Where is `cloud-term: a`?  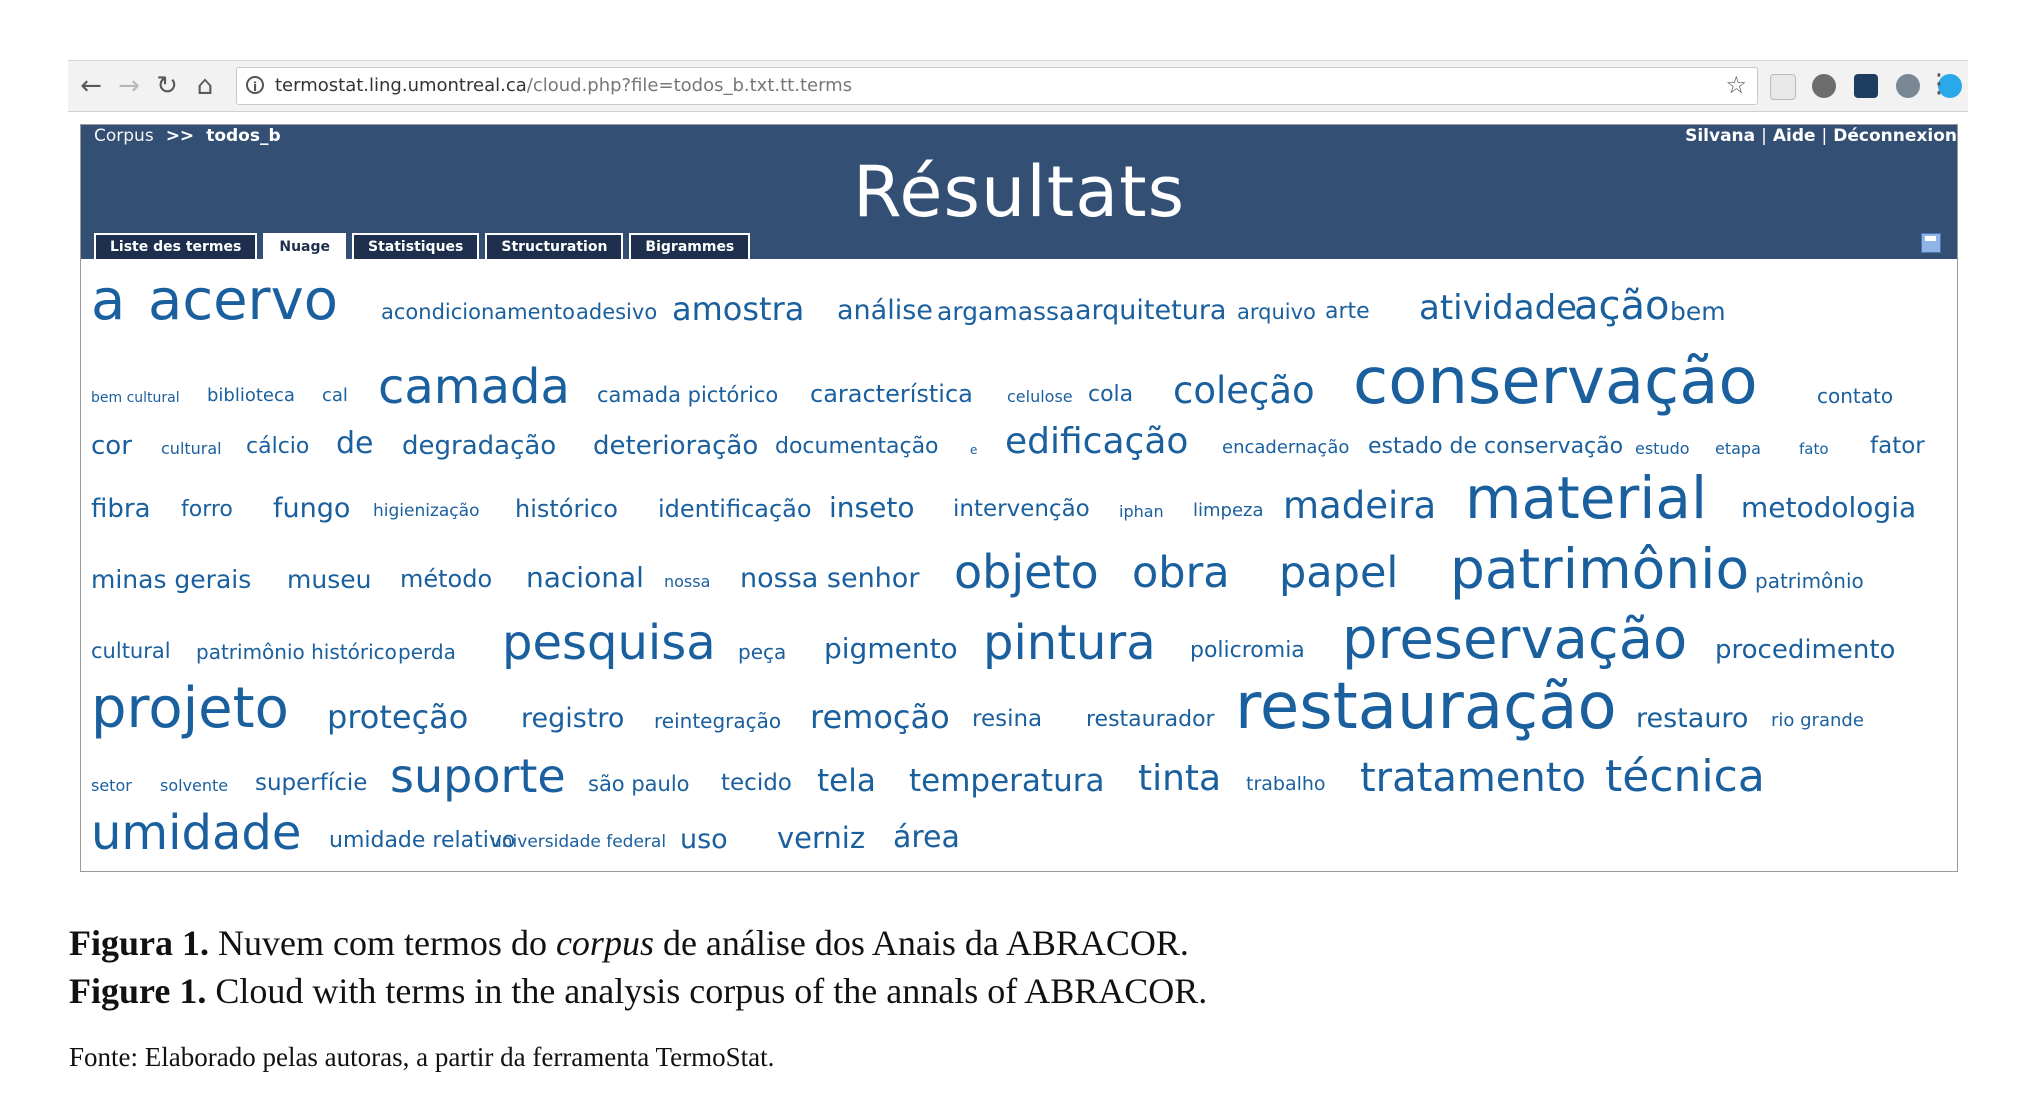 cloud-term: a is located at coordinates (108, 301).